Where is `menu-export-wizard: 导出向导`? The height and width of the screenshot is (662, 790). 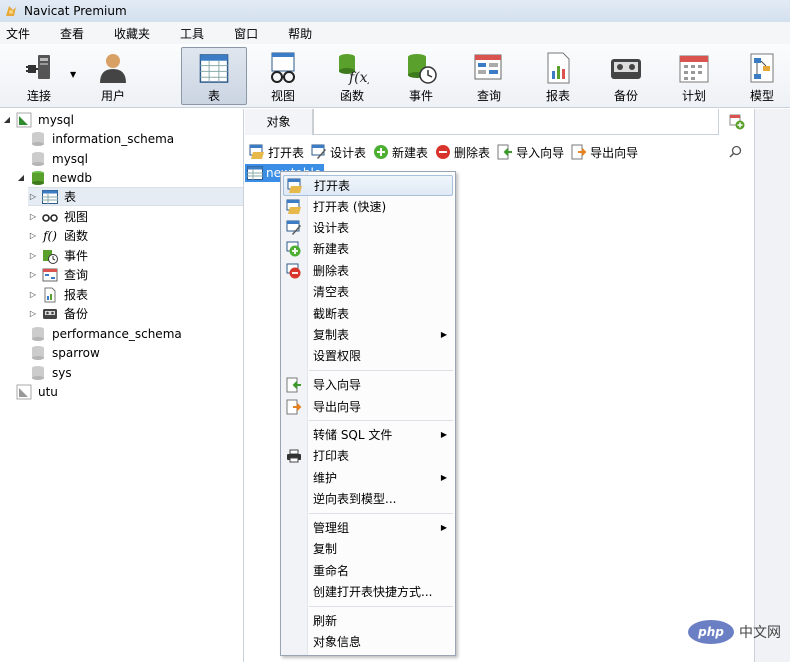
menu-export-wizard: 导出向导 is located at coordinates (368, 406).